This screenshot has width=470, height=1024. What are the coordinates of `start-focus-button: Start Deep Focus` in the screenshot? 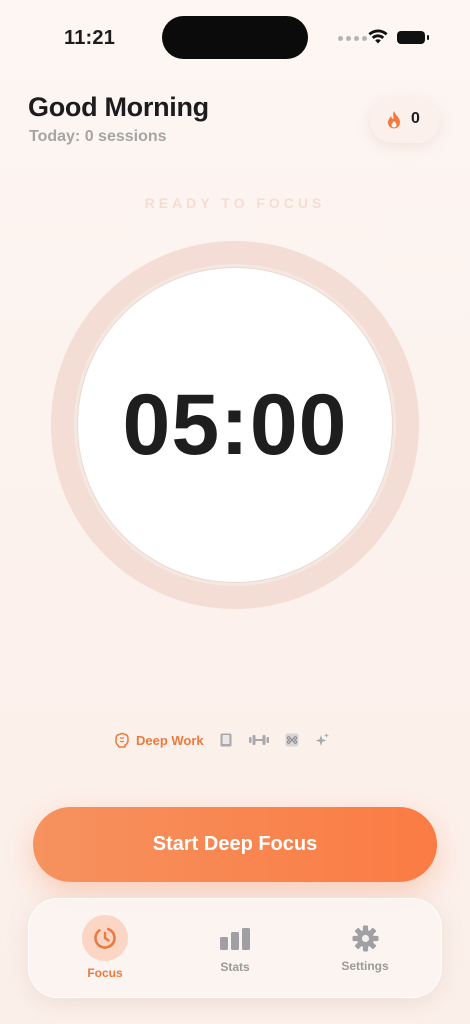 It's located at (235, 844).